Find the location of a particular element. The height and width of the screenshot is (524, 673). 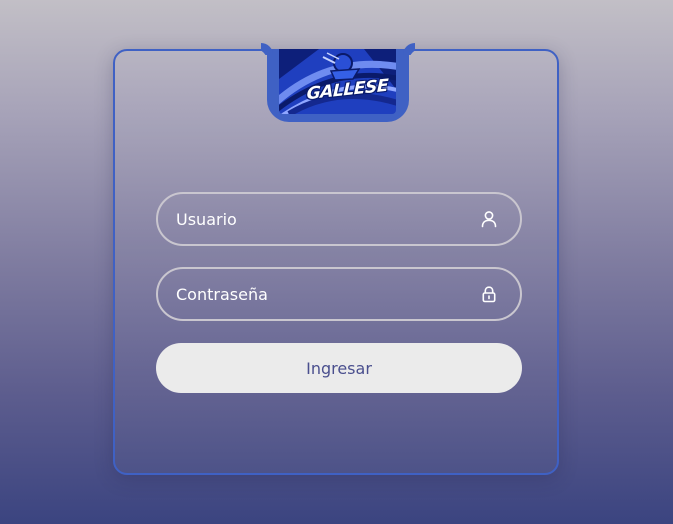

username-field is located at coordinates (339, 219).